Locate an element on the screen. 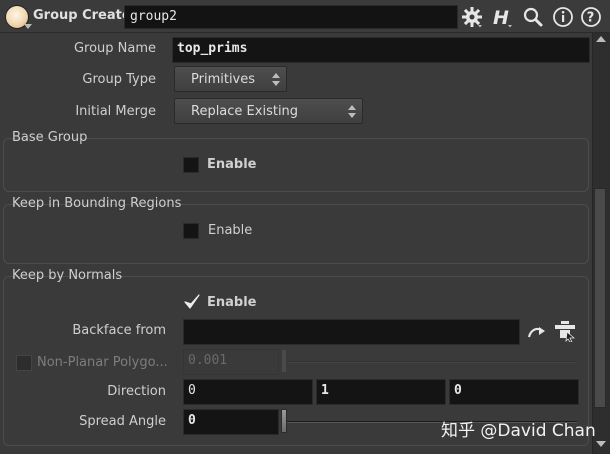 Image resolution: width=610 pixels, height=454 pixels. watermark-text: 知乎 @David Chan is located at coordinates (518, 431).